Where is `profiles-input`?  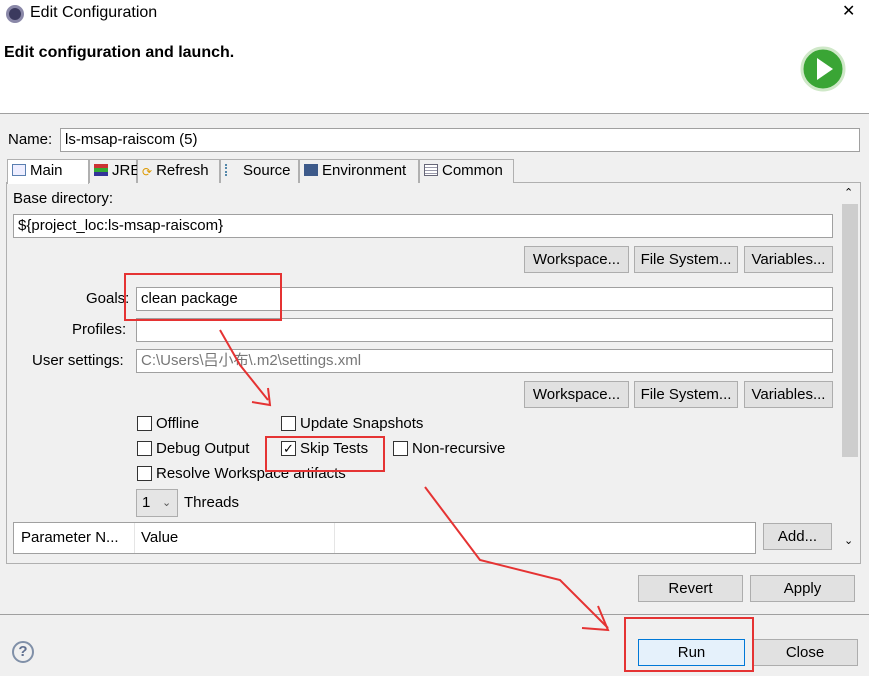
profiles-input is located at coordinates (484, 330).